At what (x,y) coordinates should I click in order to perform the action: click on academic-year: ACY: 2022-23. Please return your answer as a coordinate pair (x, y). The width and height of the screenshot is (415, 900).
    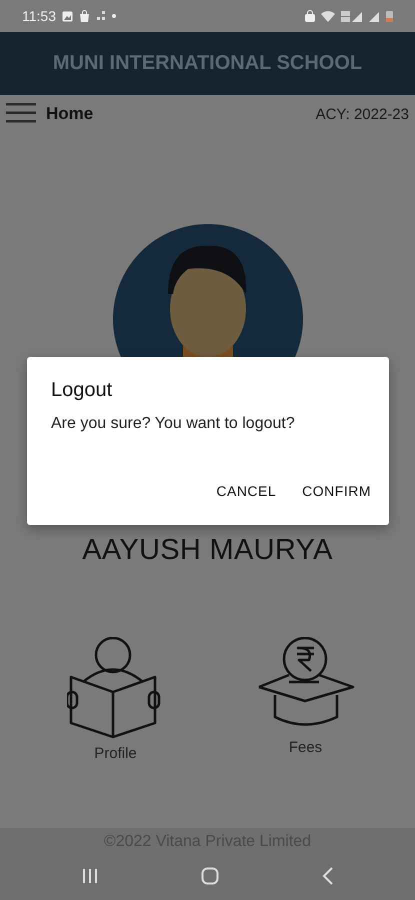
    Looking at the image, I should click on (362, 114).